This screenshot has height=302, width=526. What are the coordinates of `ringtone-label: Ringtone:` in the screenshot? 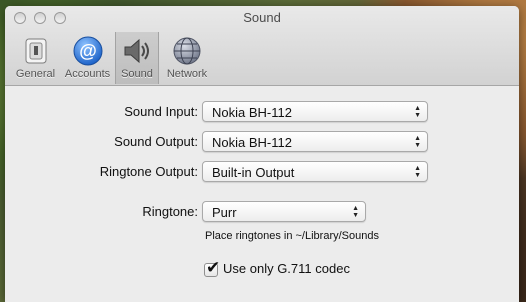 It's located at (170, 211).